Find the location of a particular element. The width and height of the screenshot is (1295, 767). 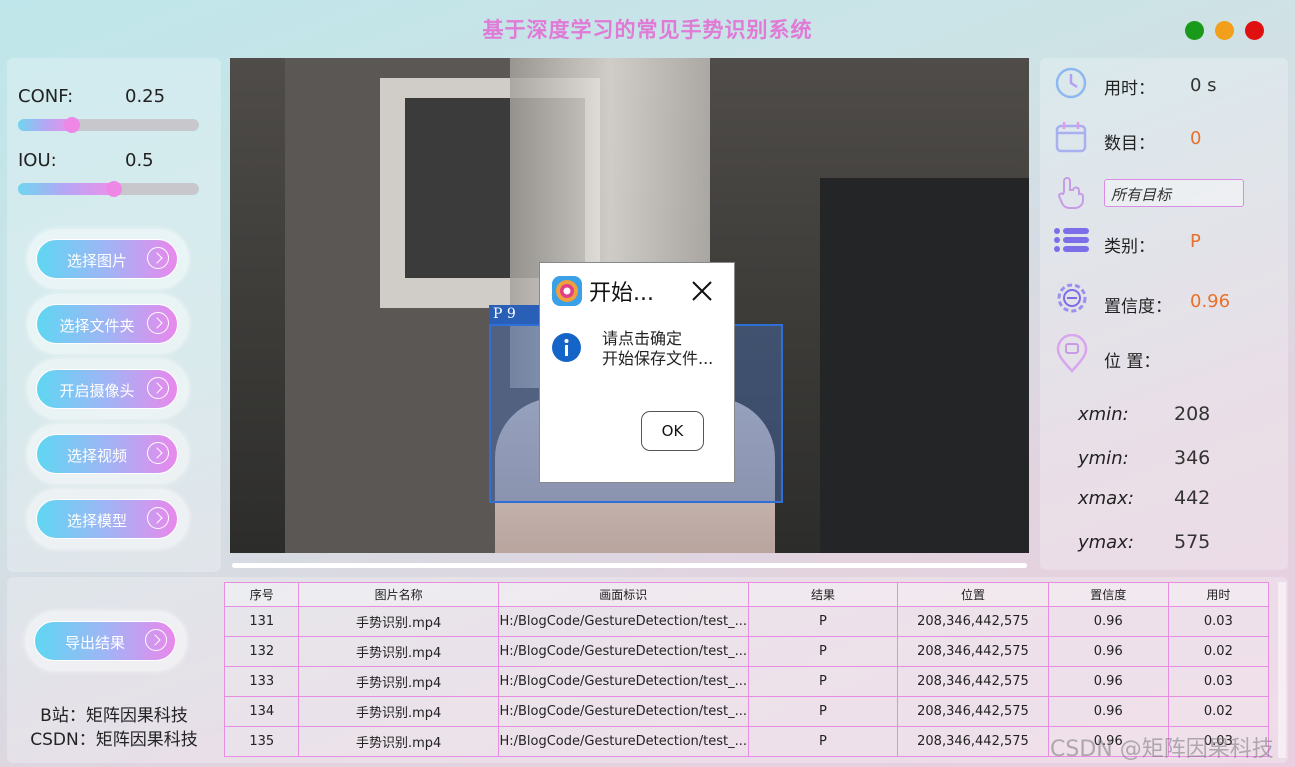

iou-label: IOU: is located at coordinates (37, 160).